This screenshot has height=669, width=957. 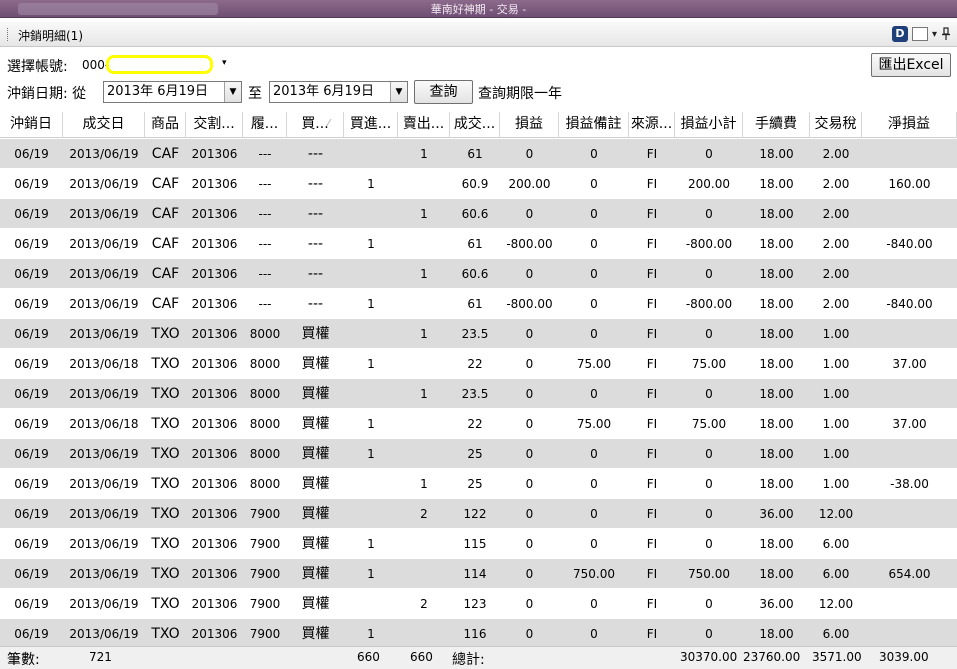 What do you see at coordinates (104, 125) in the screenshot?
I see `header-col-trade-date: 成交日` at bounding box center [104, 125].